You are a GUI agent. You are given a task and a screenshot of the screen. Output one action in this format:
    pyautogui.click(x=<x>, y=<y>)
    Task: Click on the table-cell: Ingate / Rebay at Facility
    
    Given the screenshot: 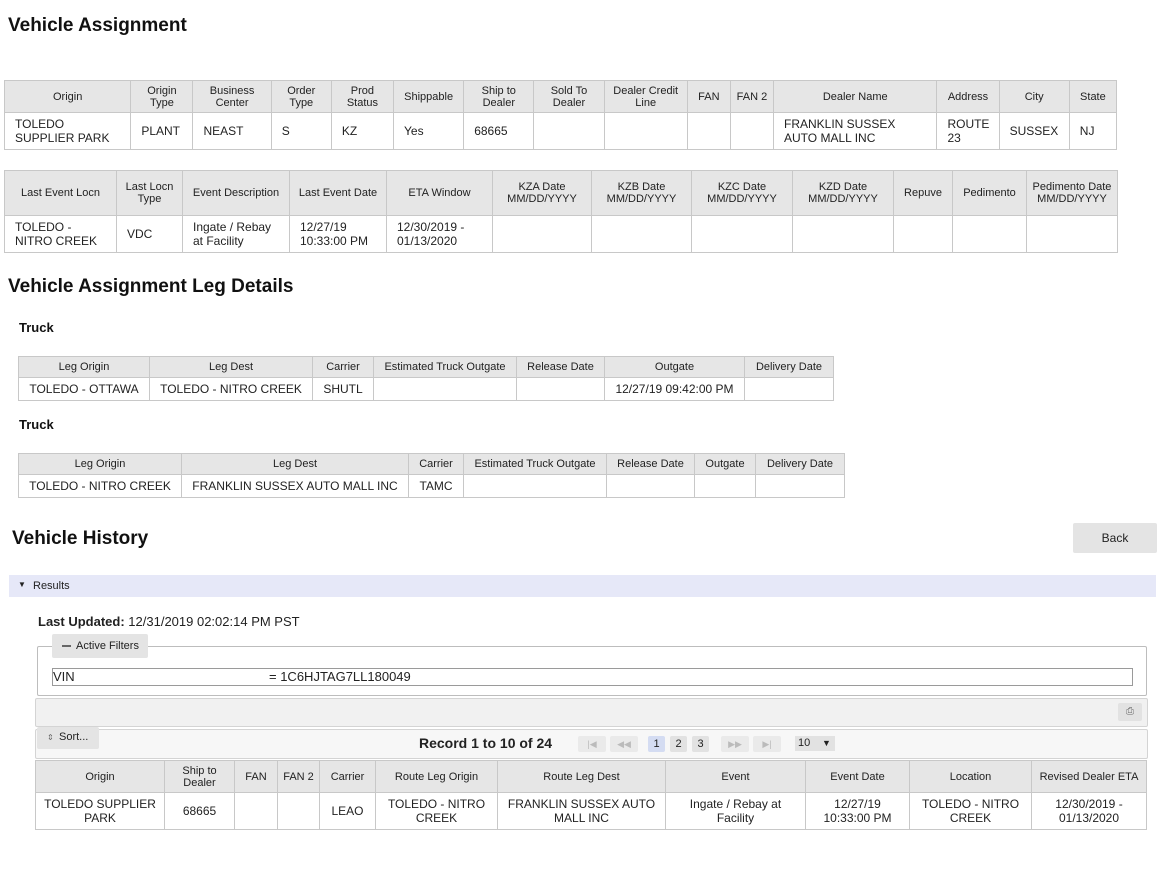 What is the action you would take?
    pyautogui.click(x=236, y=234)
    